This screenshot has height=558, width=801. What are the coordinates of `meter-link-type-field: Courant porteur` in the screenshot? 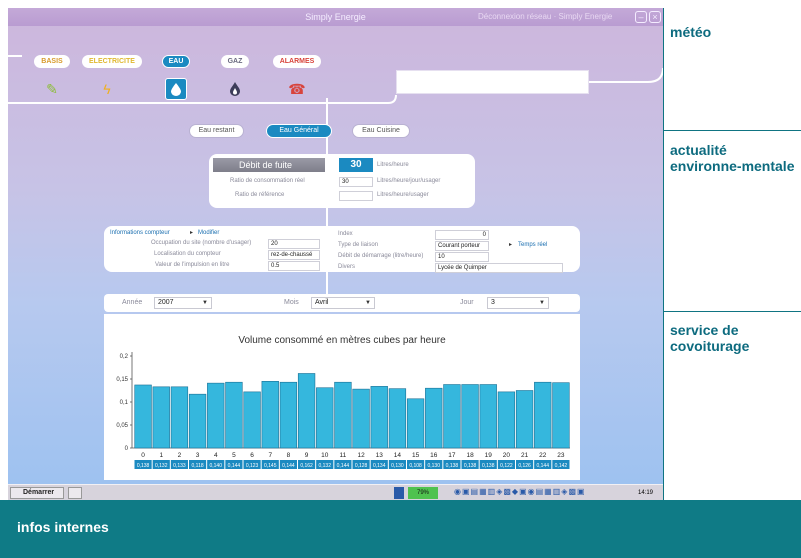 It's located at (462, 246).